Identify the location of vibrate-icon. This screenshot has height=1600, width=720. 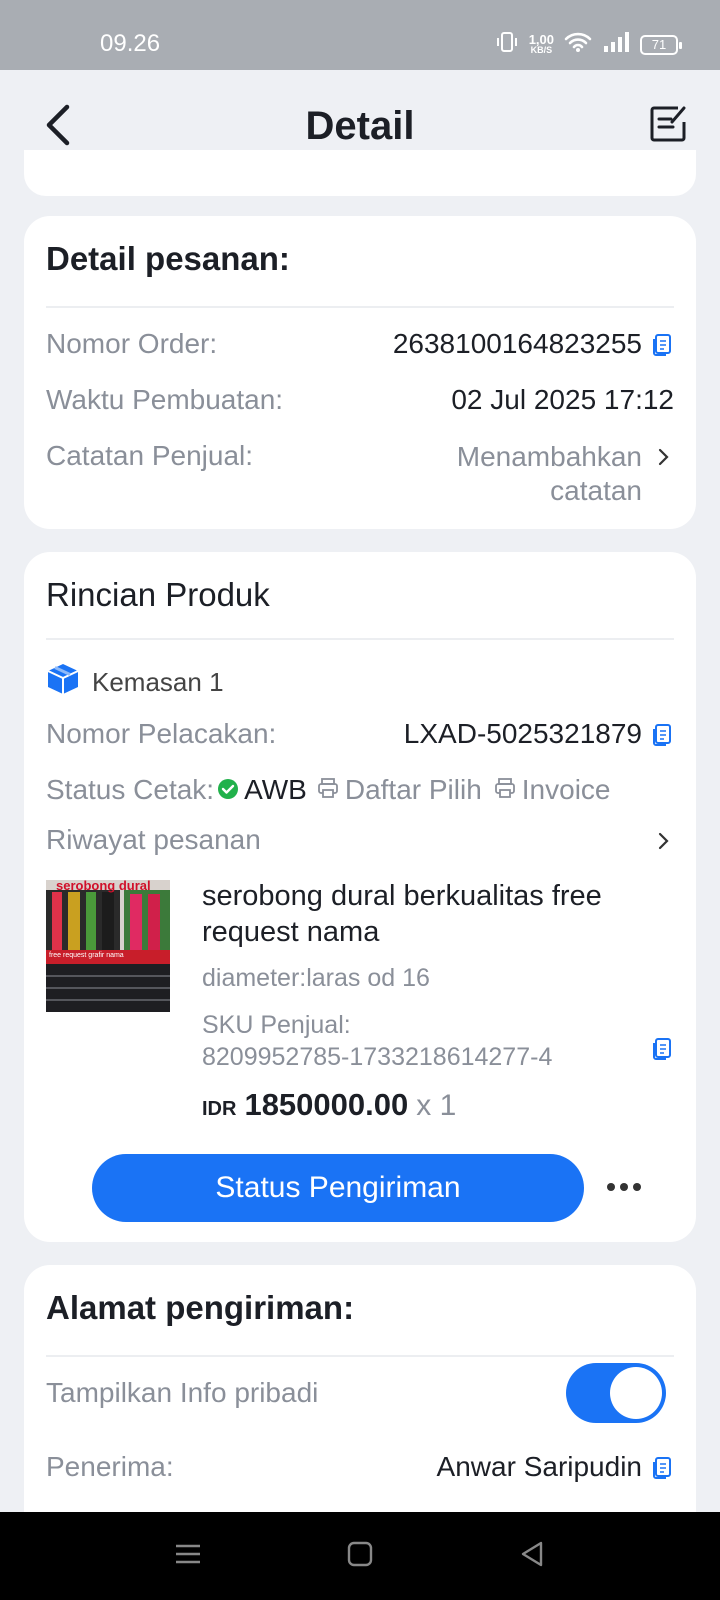
(507, 44).